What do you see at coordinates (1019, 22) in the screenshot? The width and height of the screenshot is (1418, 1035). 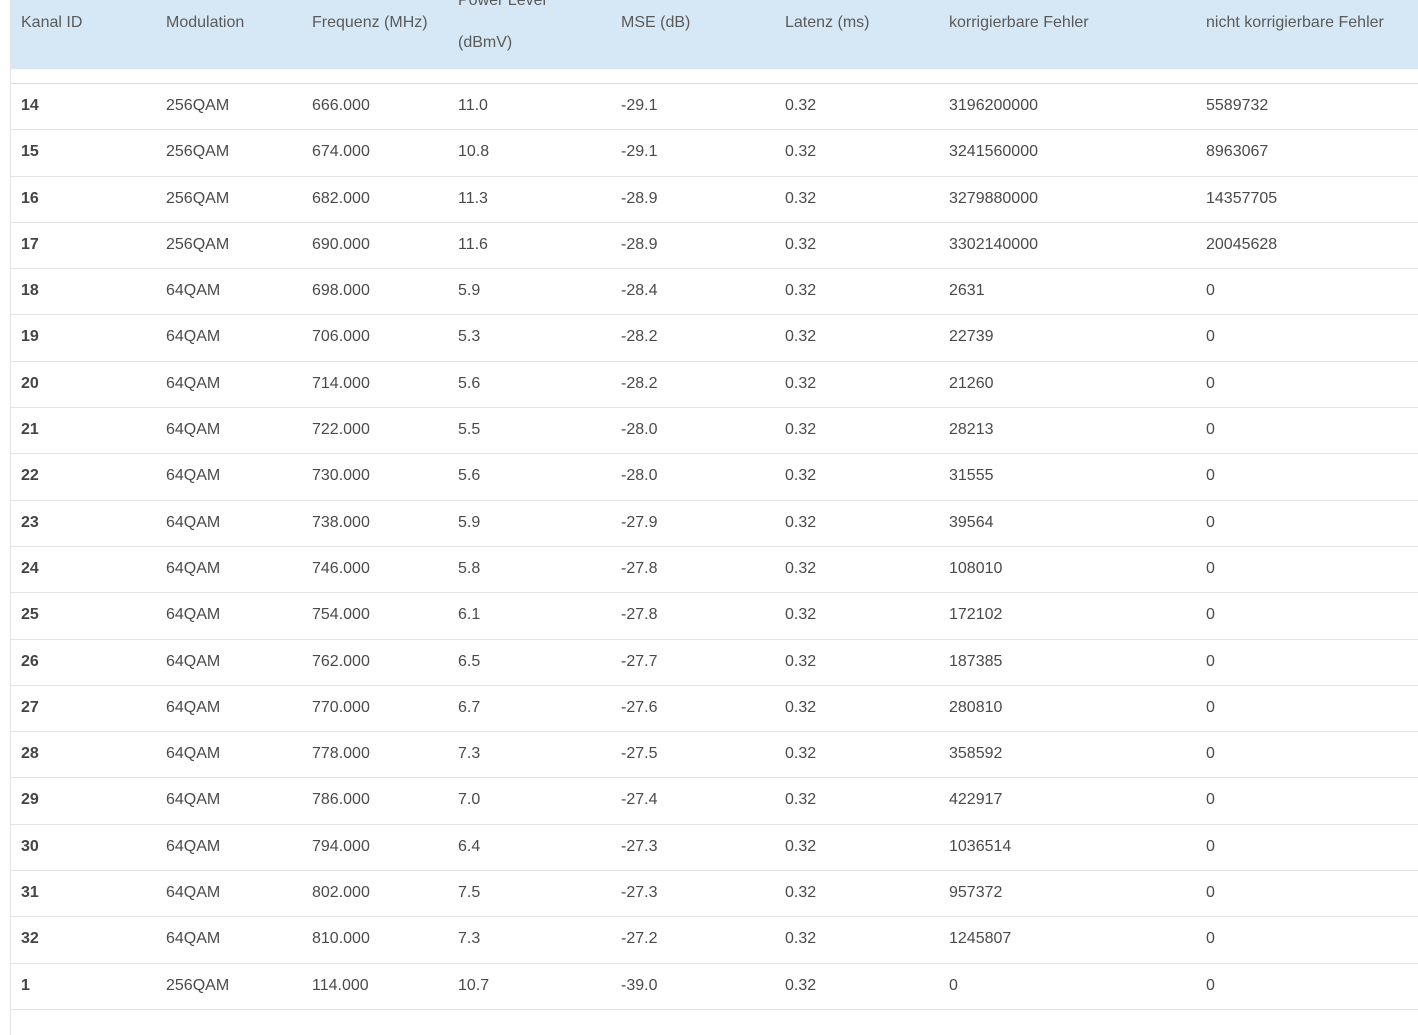 I see `header-korrigierbare-label: korrigierbare Fehler` at bounding box center [1019, 22].